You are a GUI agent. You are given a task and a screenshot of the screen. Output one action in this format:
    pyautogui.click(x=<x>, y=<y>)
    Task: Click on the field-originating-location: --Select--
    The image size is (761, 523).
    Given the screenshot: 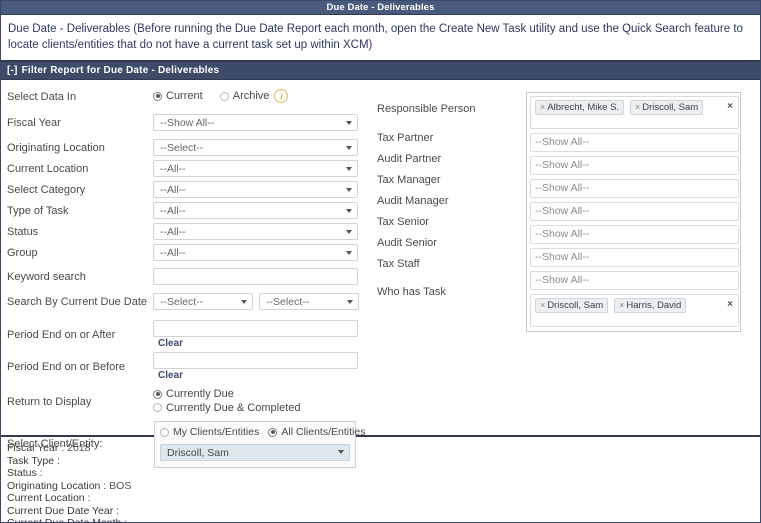 What is the action you would take?
    pyautogui.click(x=262, y=147)
    